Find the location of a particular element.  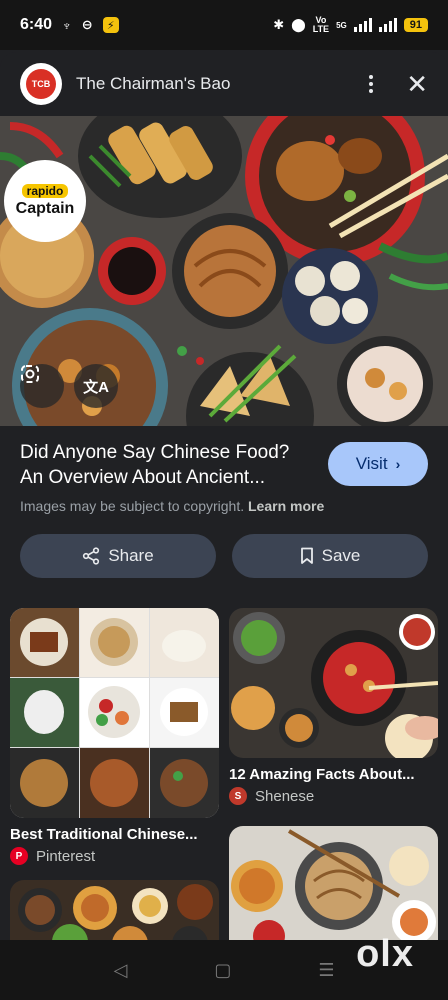

save-label: Save is located at coordinates (341, 555).